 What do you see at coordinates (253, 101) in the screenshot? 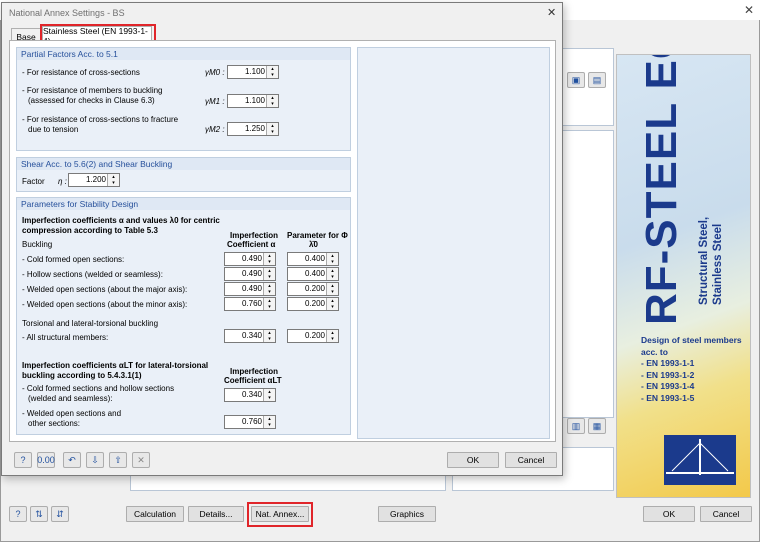
I see `gamma-m1-input: 1.100` at bounding box center [253, 101].